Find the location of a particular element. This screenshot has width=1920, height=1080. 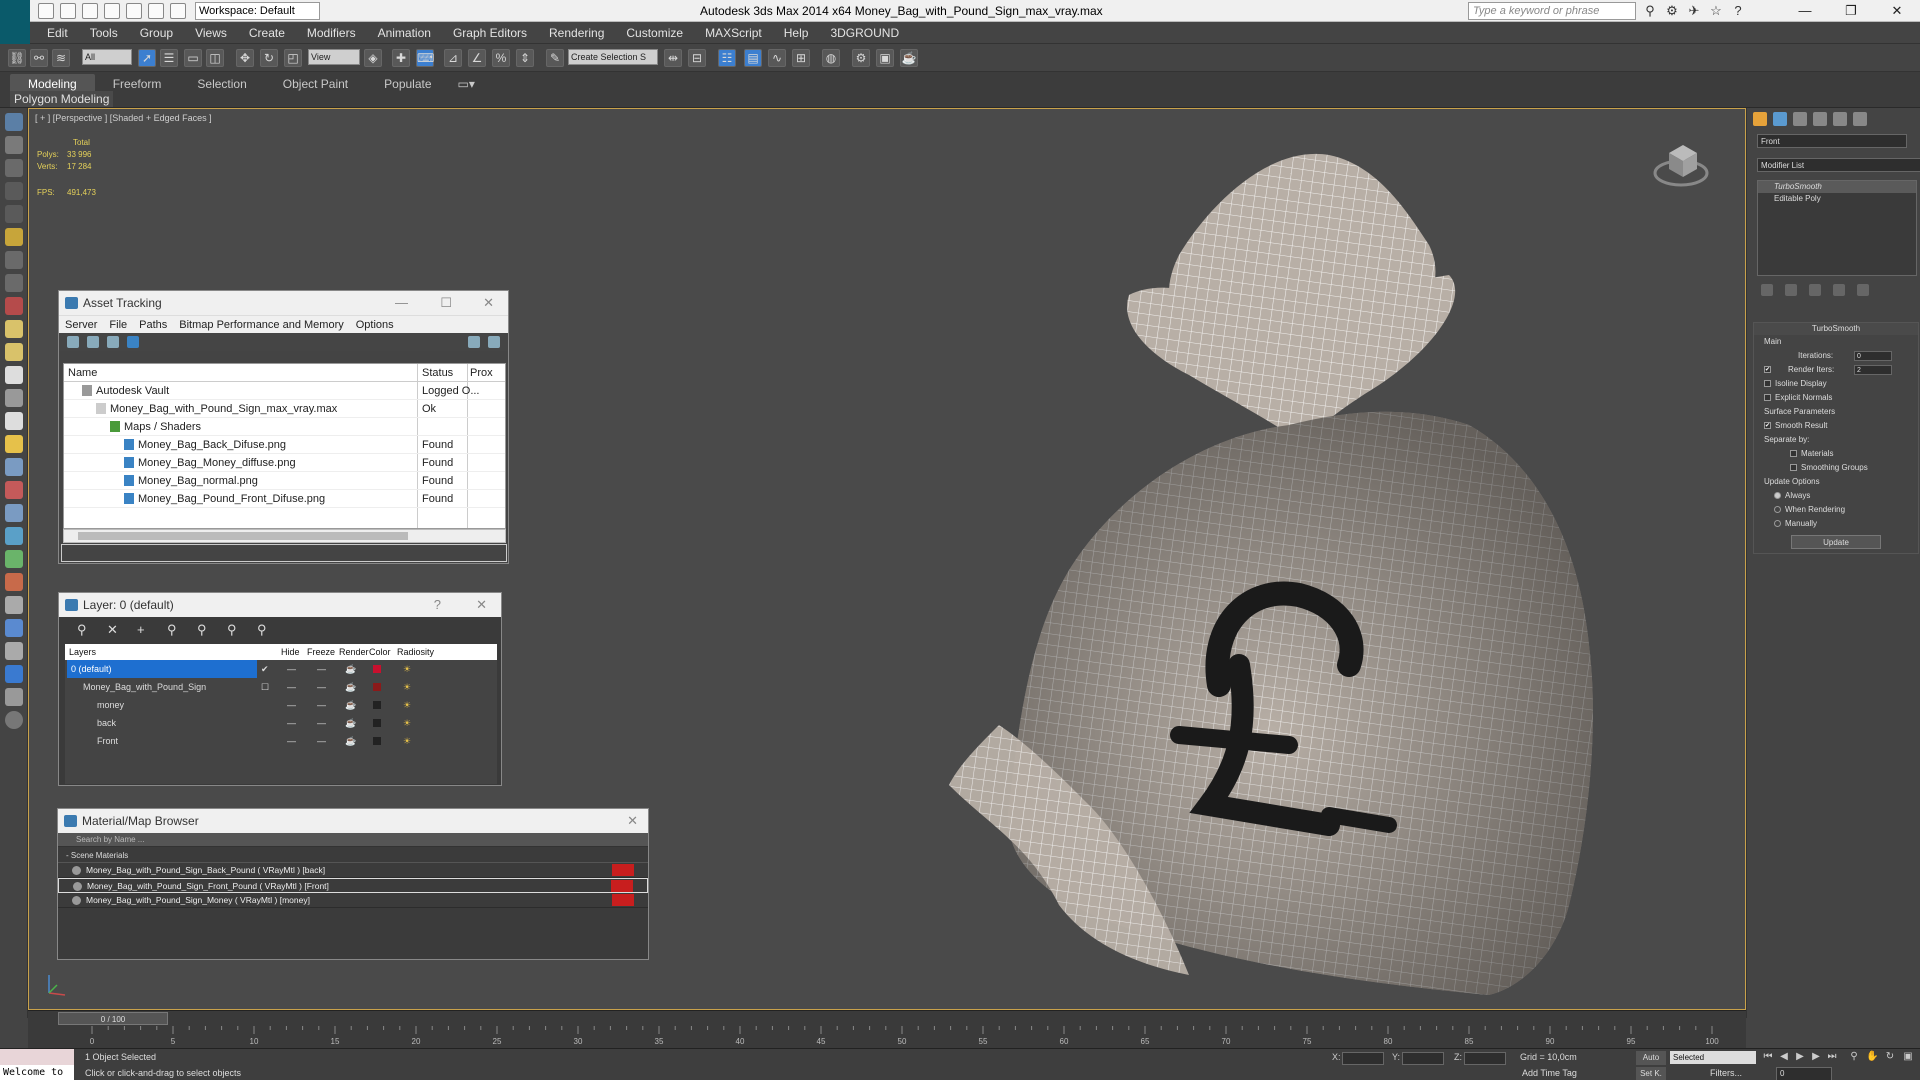

layer-manager-titlebar: Layer: 0 (default) ? ✕ is located at coordinates (280, 605).